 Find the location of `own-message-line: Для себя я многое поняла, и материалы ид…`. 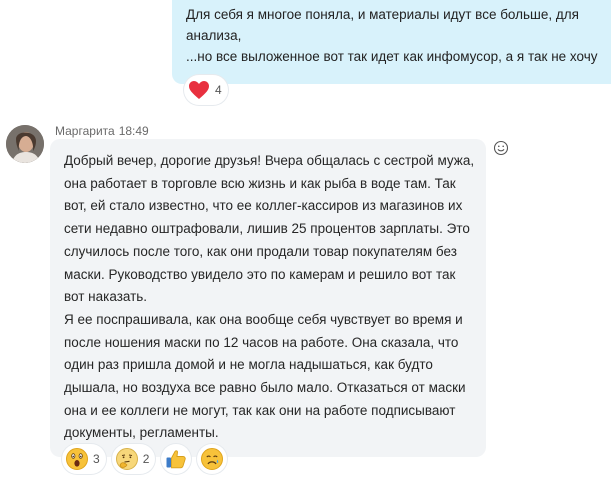

own-message-line: Для себя я многое поняла, и материалы ид… is located at coordinates (382, 14).